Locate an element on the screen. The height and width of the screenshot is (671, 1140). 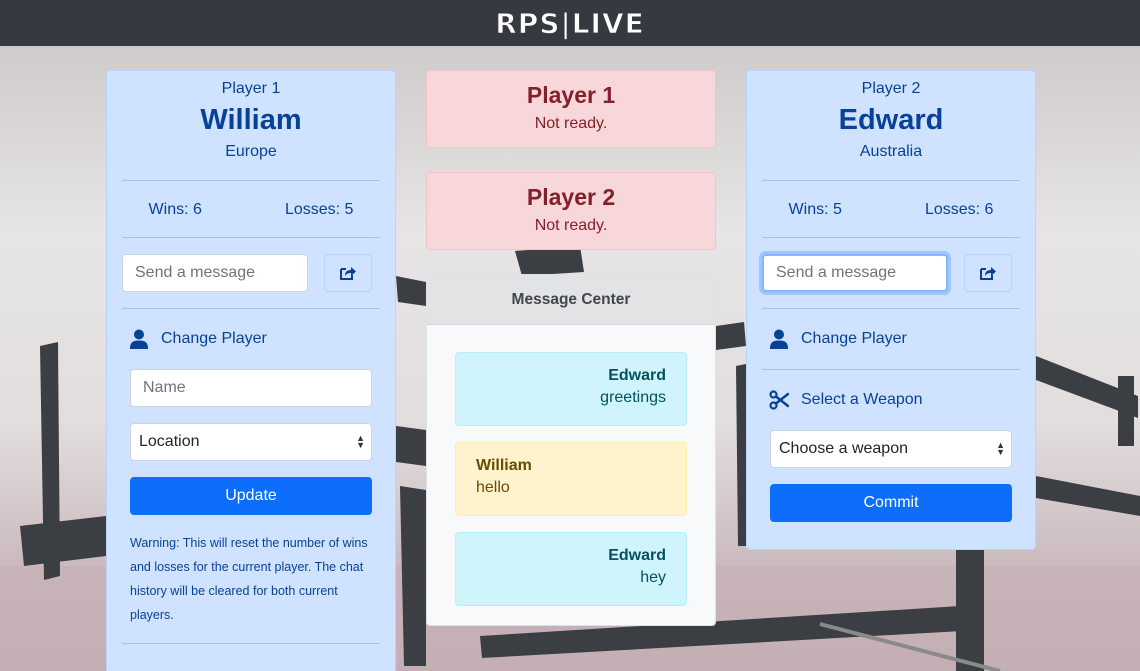
brand-logo: RPS|LIVE is located at coordinates (570, 23).